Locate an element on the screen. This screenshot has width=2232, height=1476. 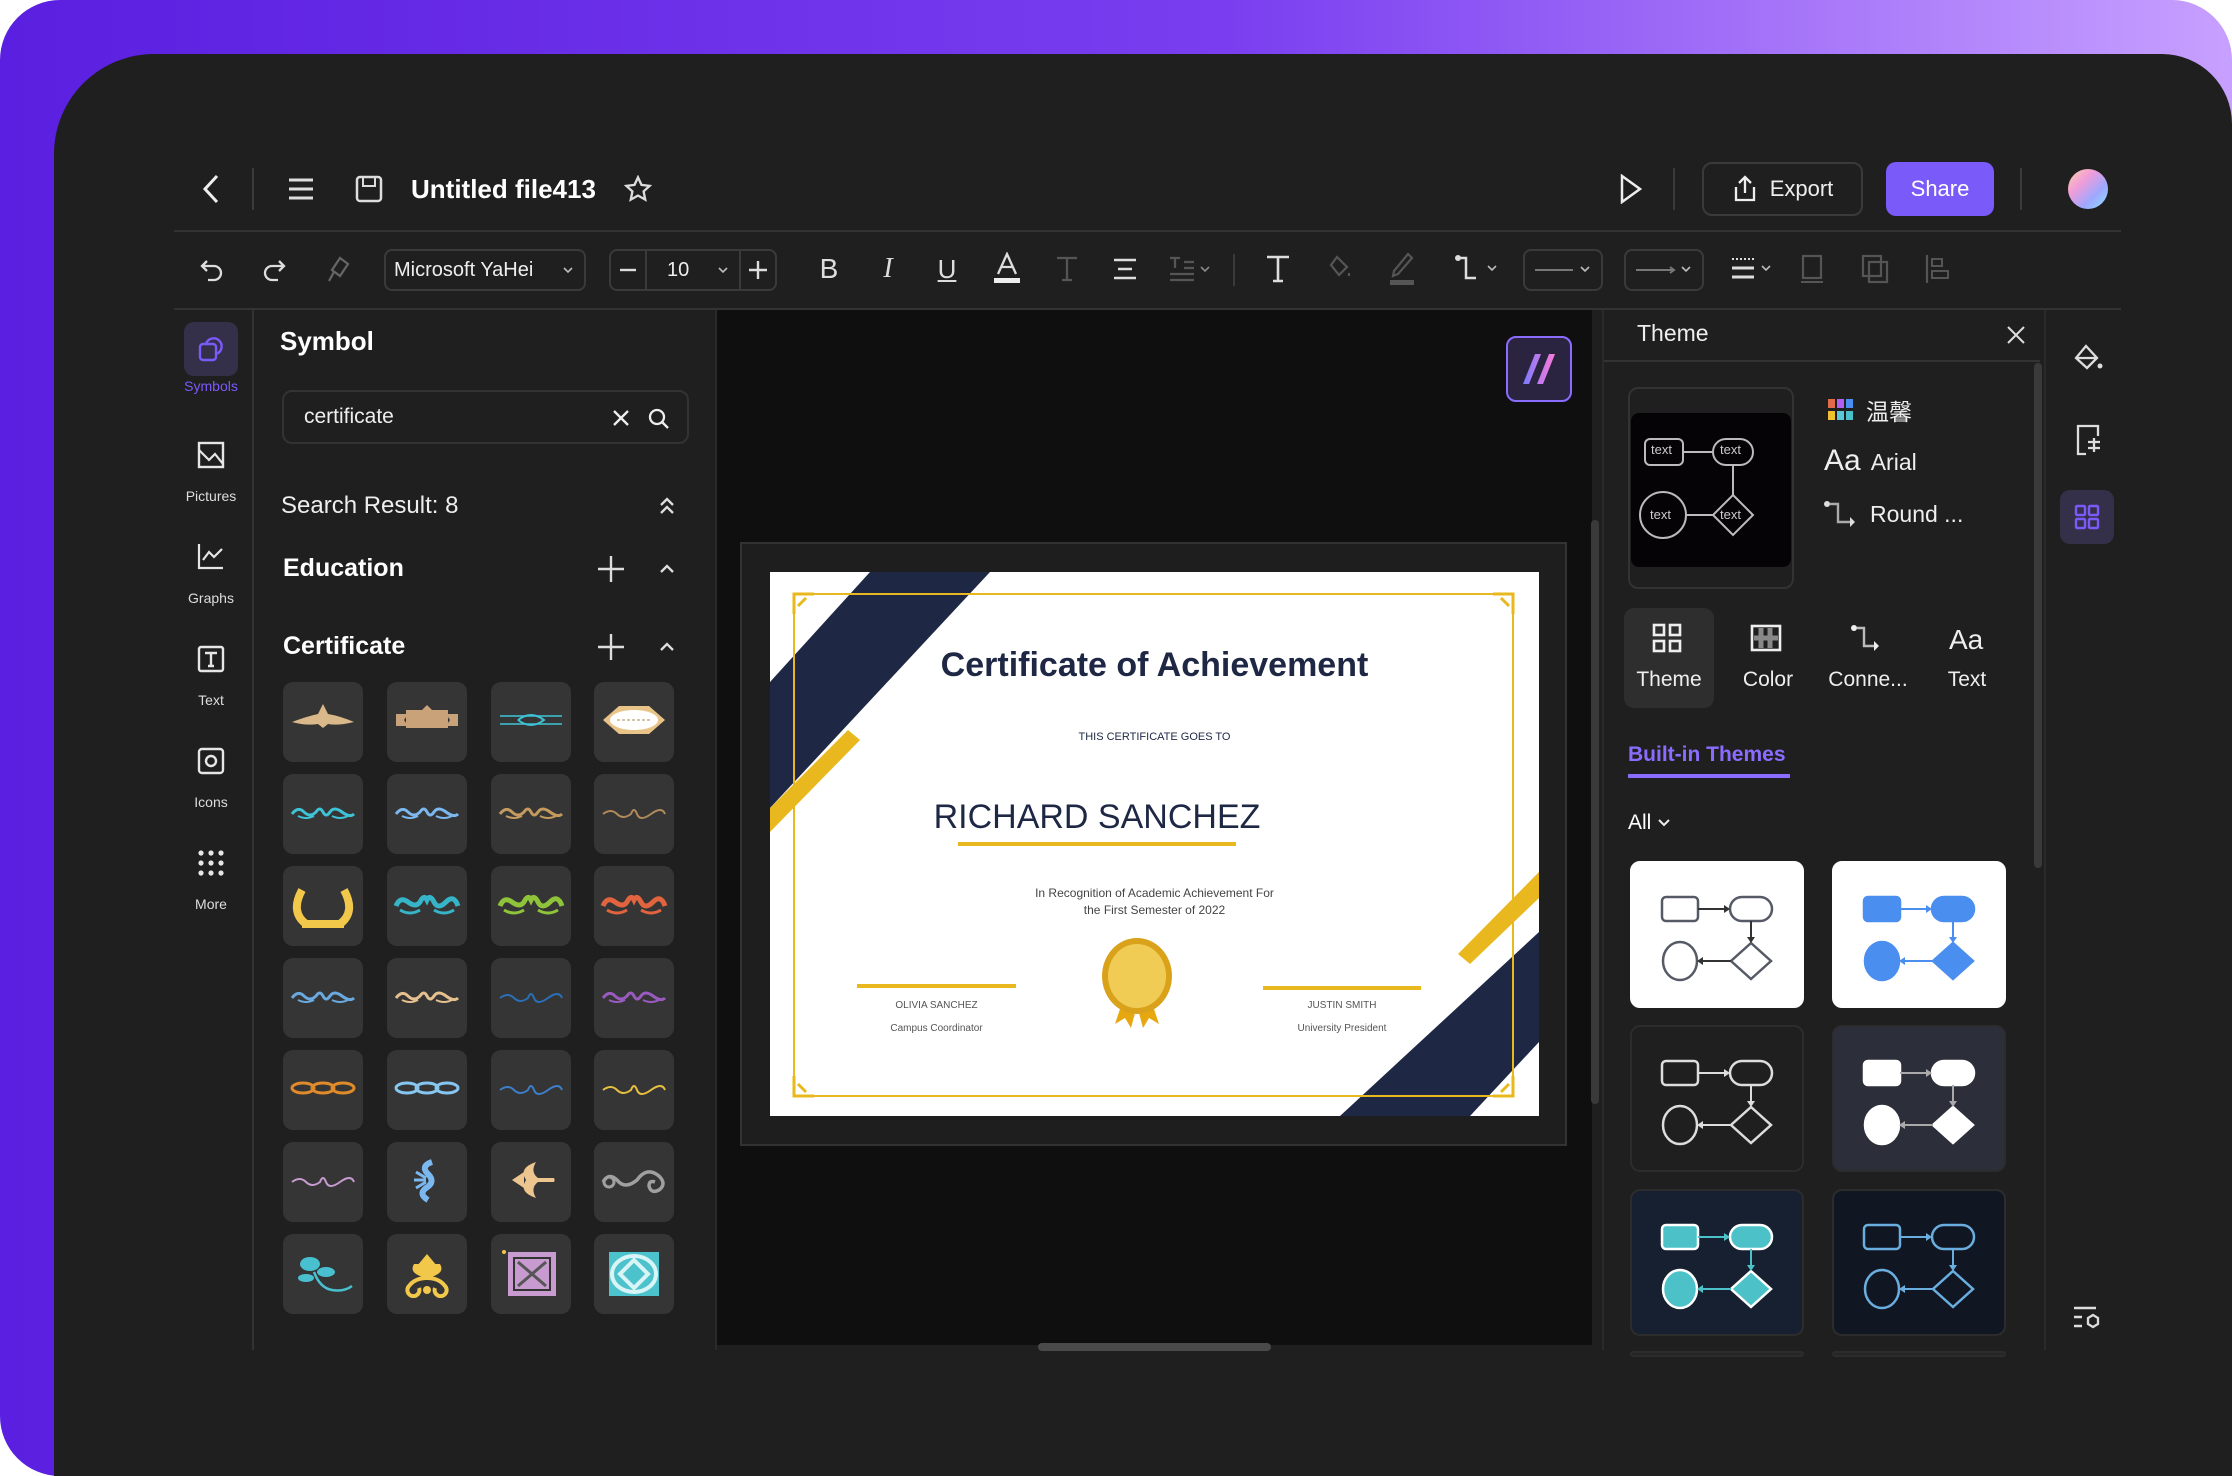
font-info: Aa Arial is located at coordinates (1870, 461).